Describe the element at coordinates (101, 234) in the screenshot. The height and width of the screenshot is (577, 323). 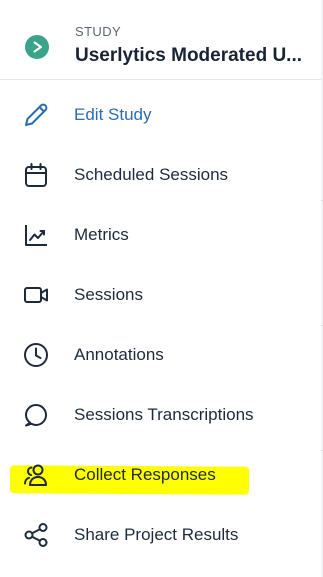
I see `nav-label-metrics: Metrics` at that location.